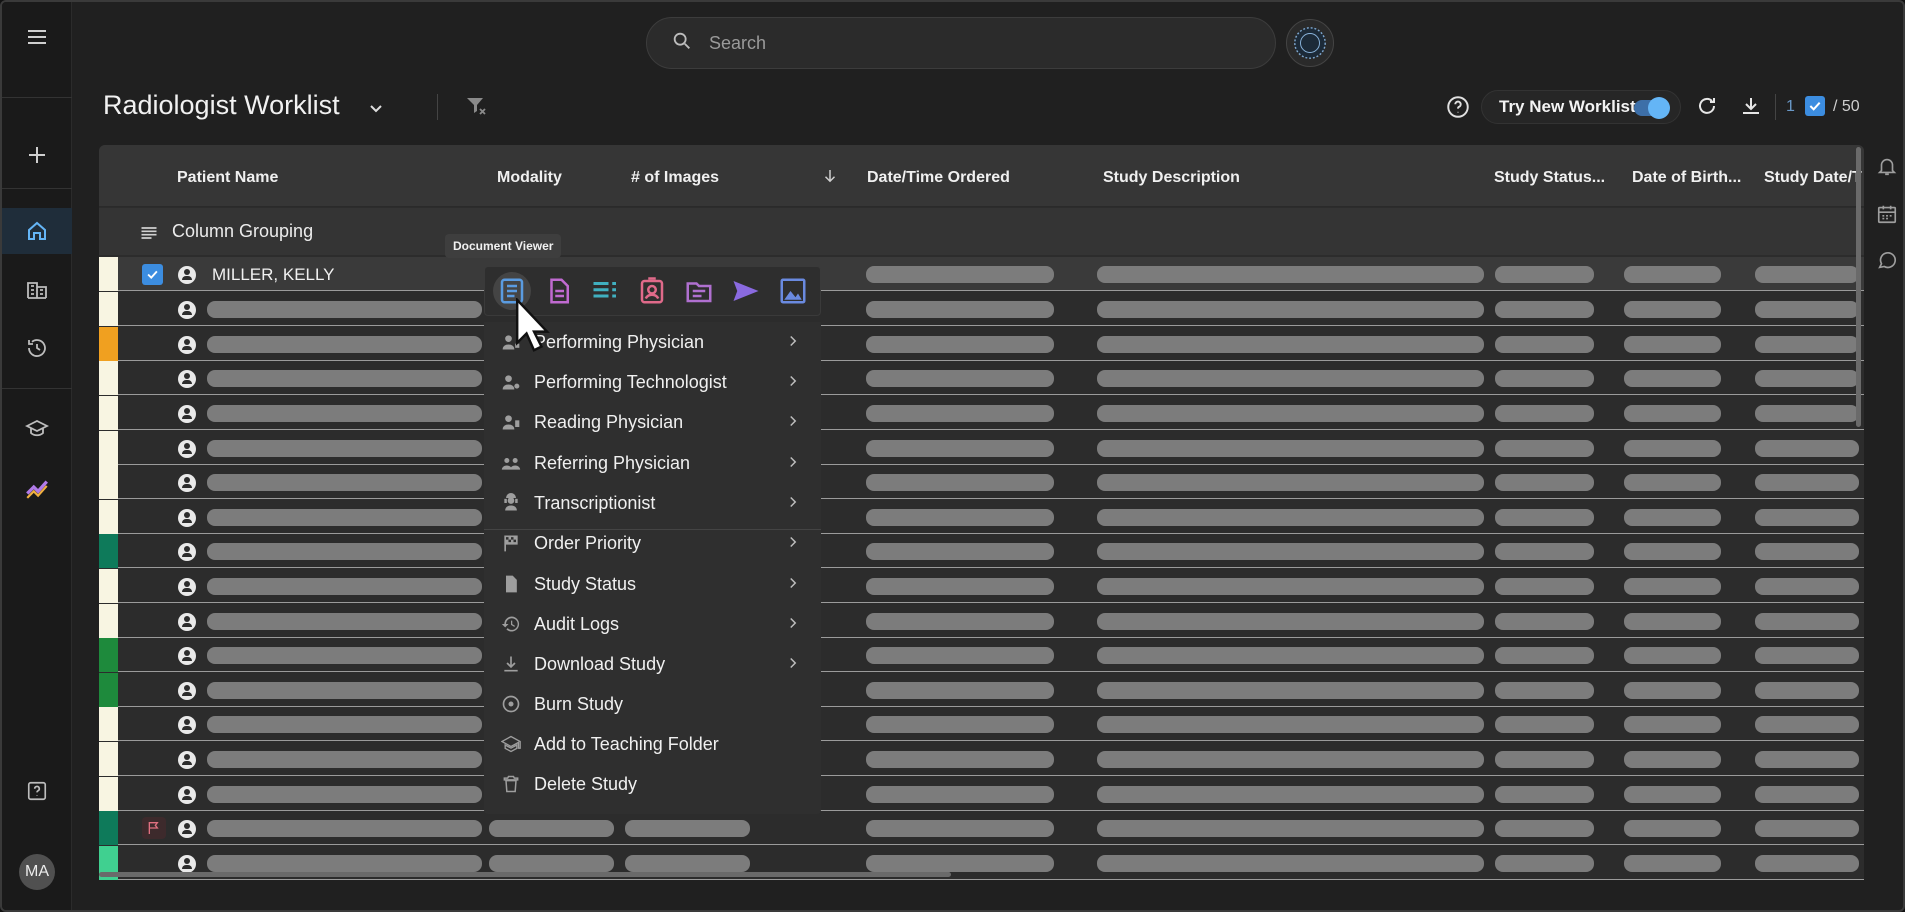 This screenshot has width=1905, height=912. What do you see at coordinates (652, 584) in the screenshot?
I see `menu-item-study-status: Study Status` at bounding box center [652, 584].